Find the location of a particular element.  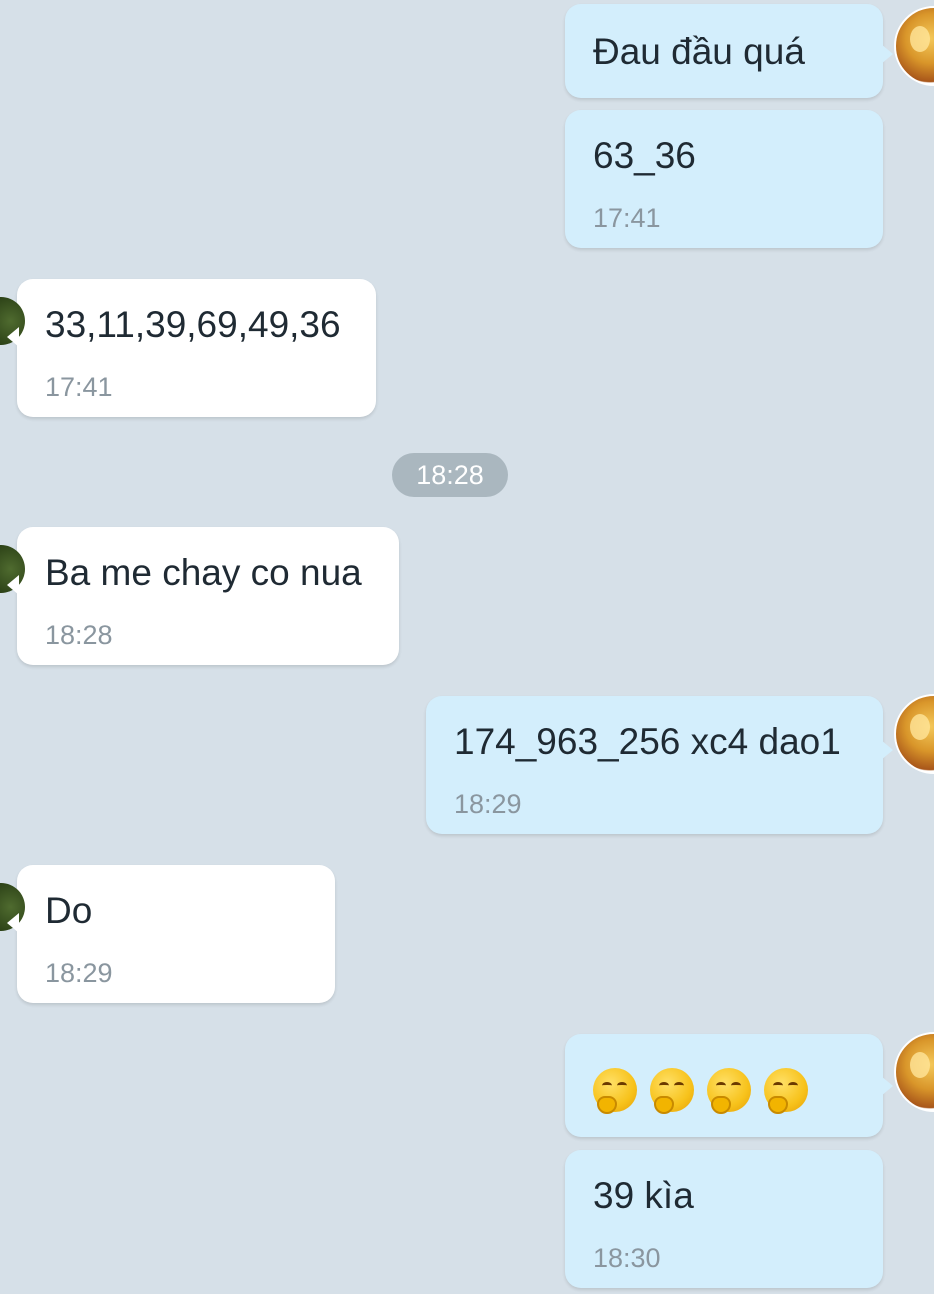

outgoing-message: 39 kìa 18:30 is located at coordinates (724, 1219).